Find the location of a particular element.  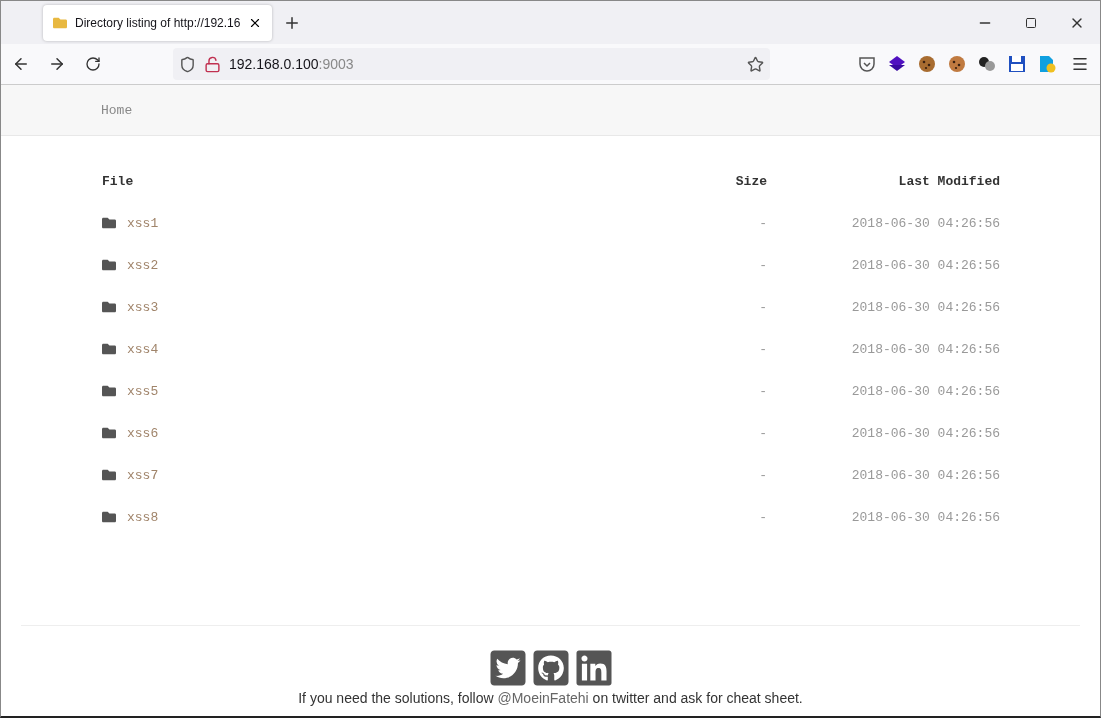

reload-icon is located at coordinates (93, 64).